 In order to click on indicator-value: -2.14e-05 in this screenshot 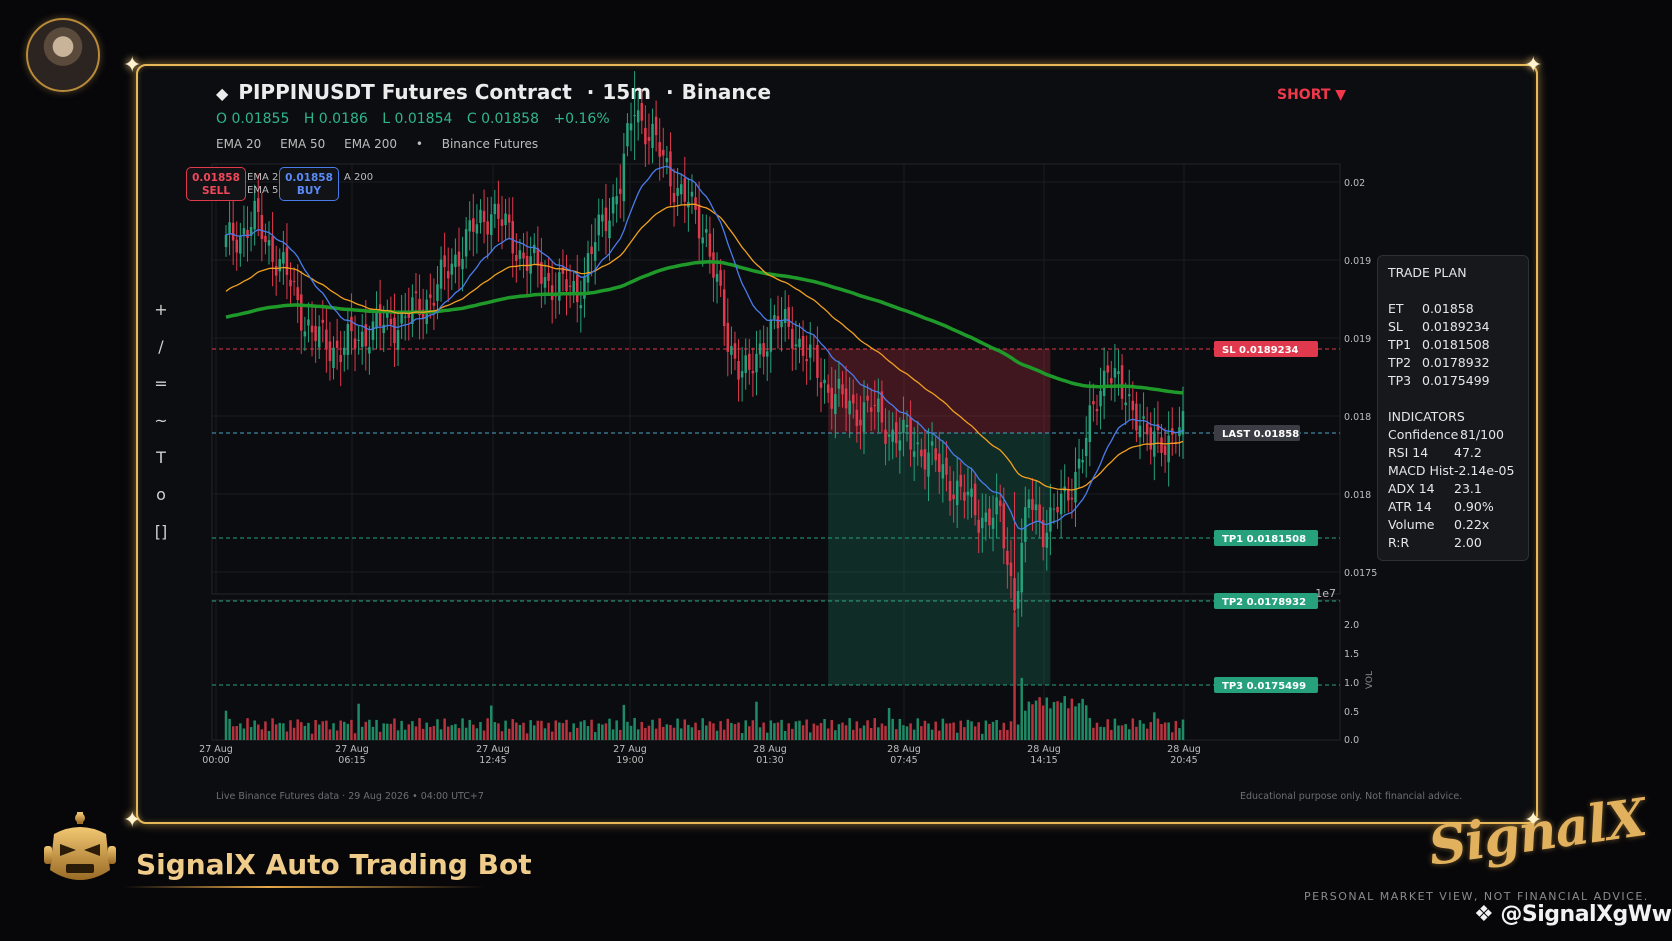, I will do `click(1484, 470)`.